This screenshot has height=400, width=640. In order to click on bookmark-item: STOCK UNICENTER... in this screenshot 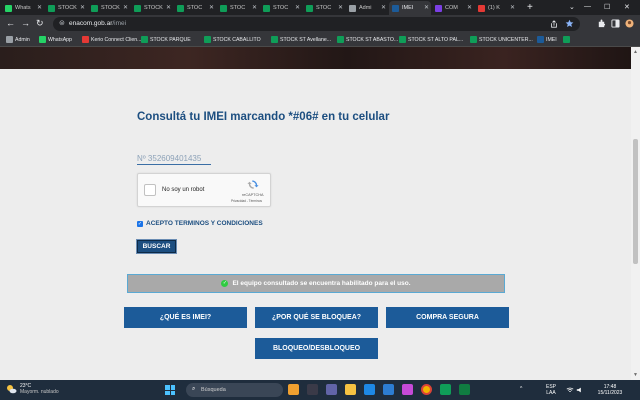, I will do `click(501, 39)`.